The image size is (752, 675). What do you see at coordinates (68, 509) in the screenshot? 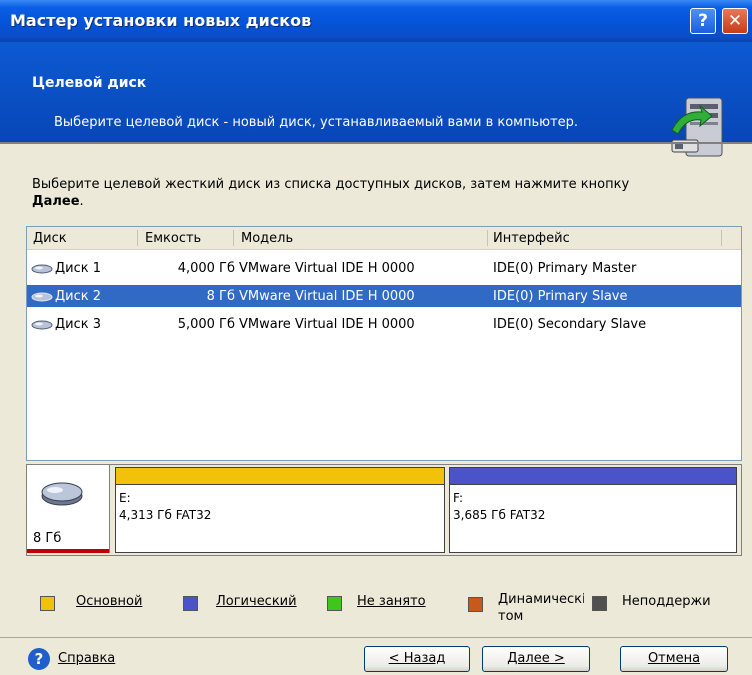
I see `disk-summary: 8 Гб` at bounding box center [68, 509].